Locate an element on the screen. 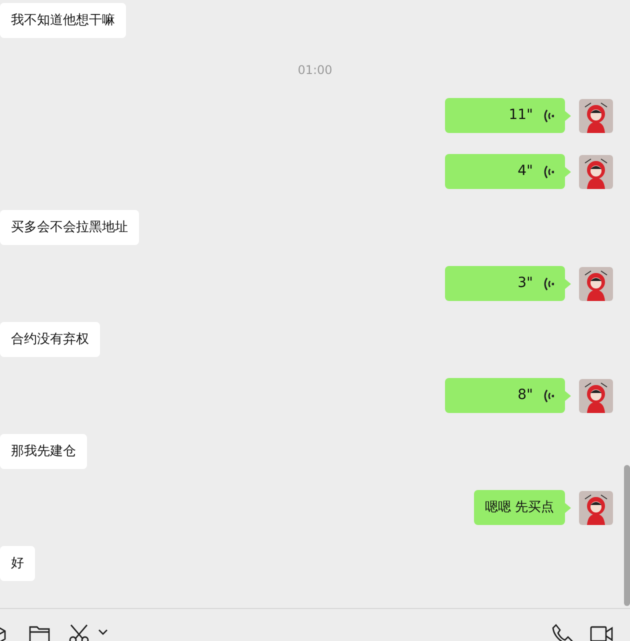  voice-duration: 8" is located at coordinates (525, 395).